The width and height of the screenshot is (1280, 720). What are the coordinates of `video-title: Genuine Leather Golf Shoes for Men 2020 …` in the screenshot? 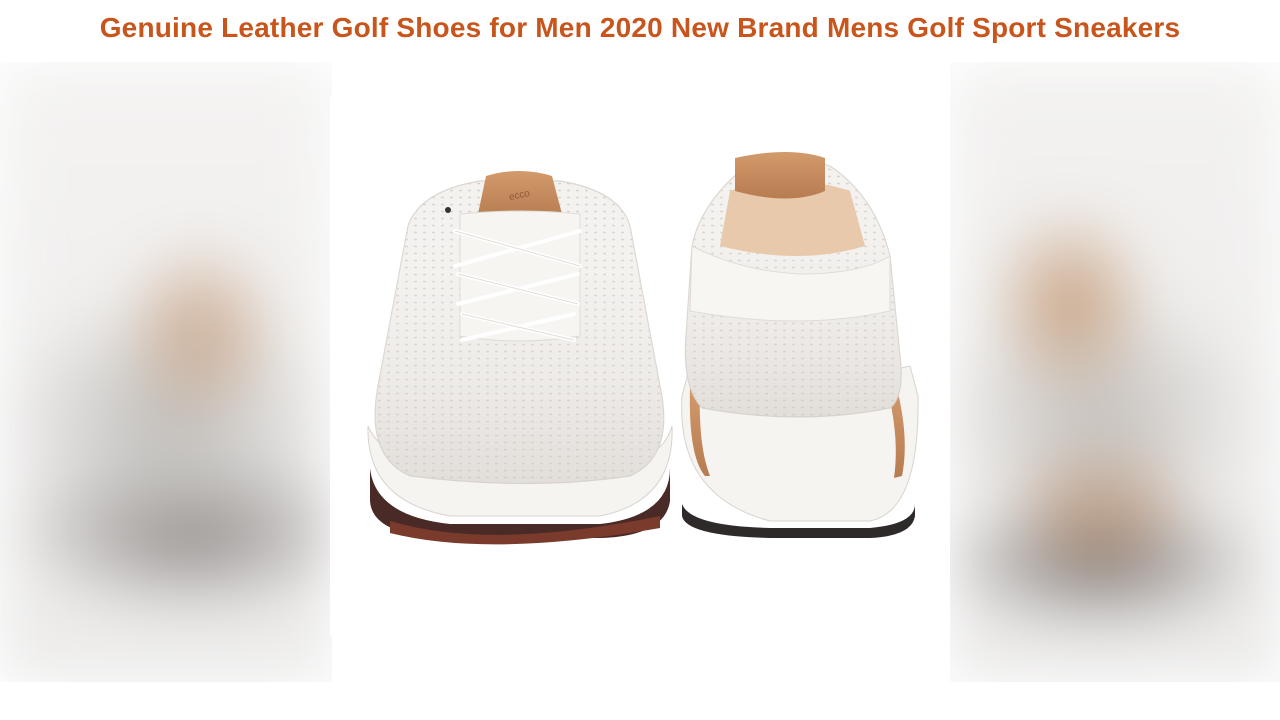 It's located at (640, 27).